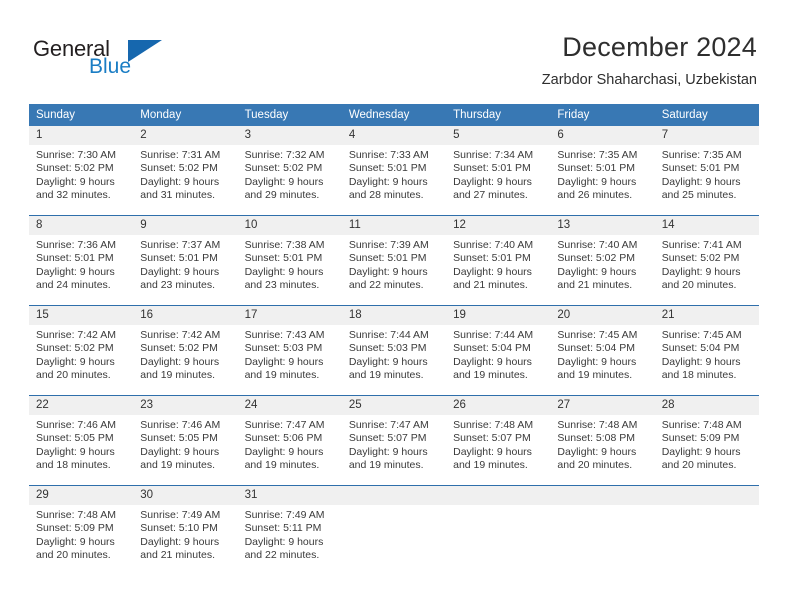 This screenshot has width=792, height=612. I want to click on weekday-header-wednesday: Wednesday, so click(394, 115).